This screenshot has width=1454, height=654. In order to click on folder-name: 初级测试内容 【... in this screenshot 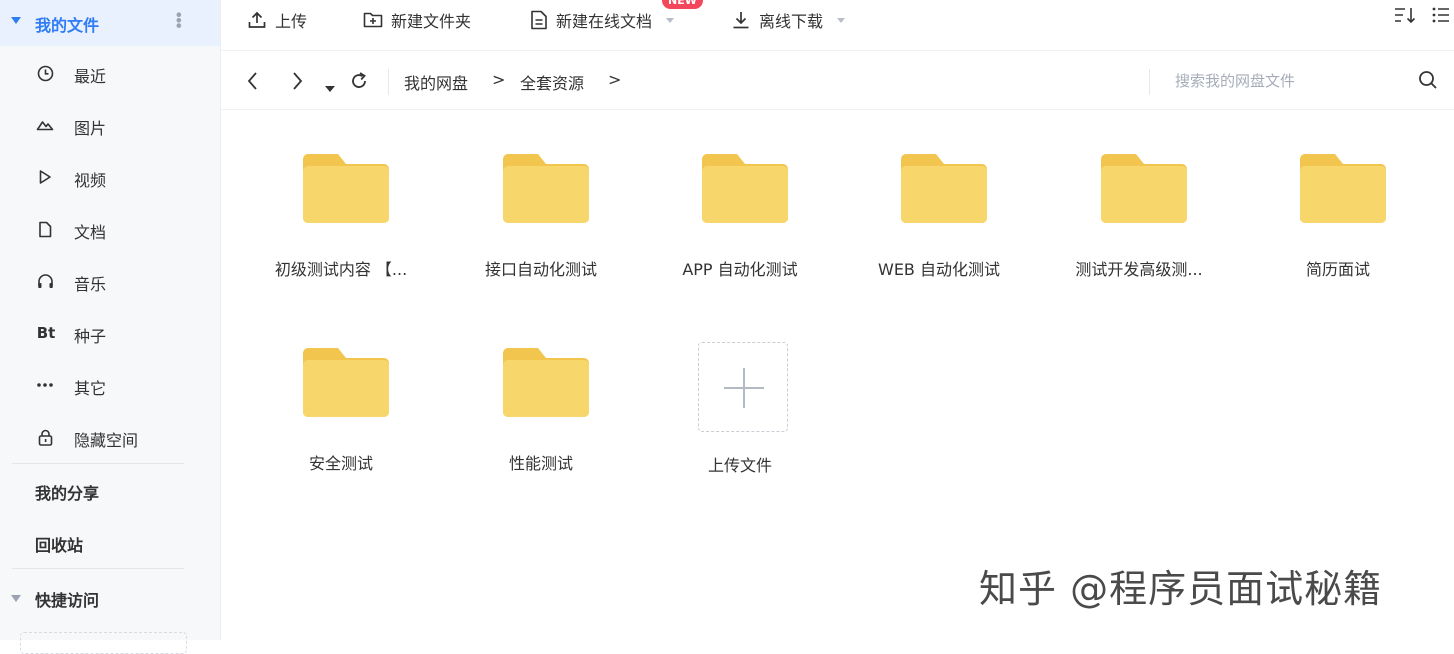, I will do `click(341, 269)`.